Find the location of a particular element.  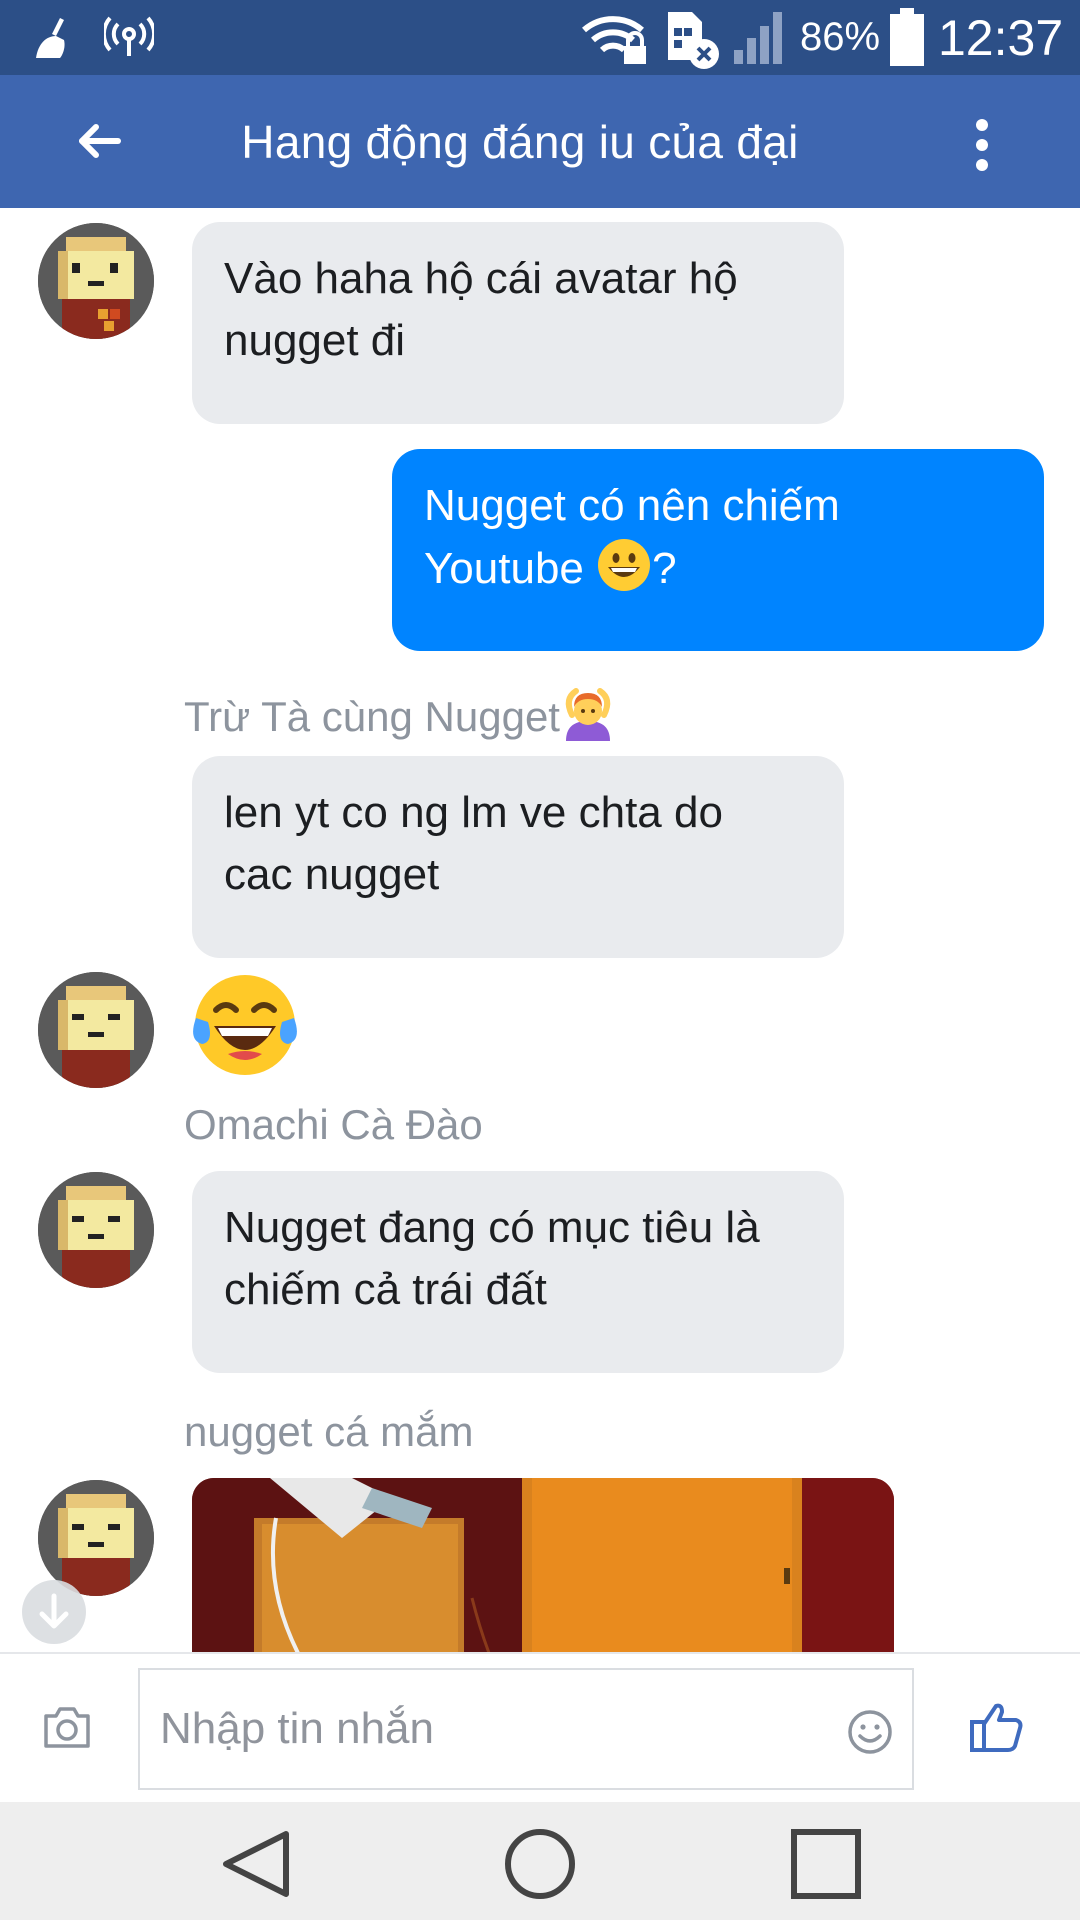

sender-name-text: Trừ Tà cùng Nugget is located at coordinates (372, 716).